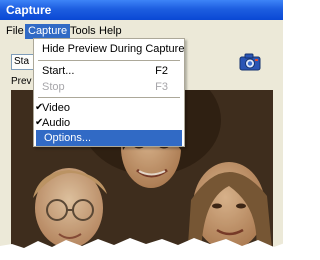 The image size is (320, 260). What do you see at coordinates (21, 81) in the screenshot?
I see `preview-label: Prev` at bounding box center [21, 81].